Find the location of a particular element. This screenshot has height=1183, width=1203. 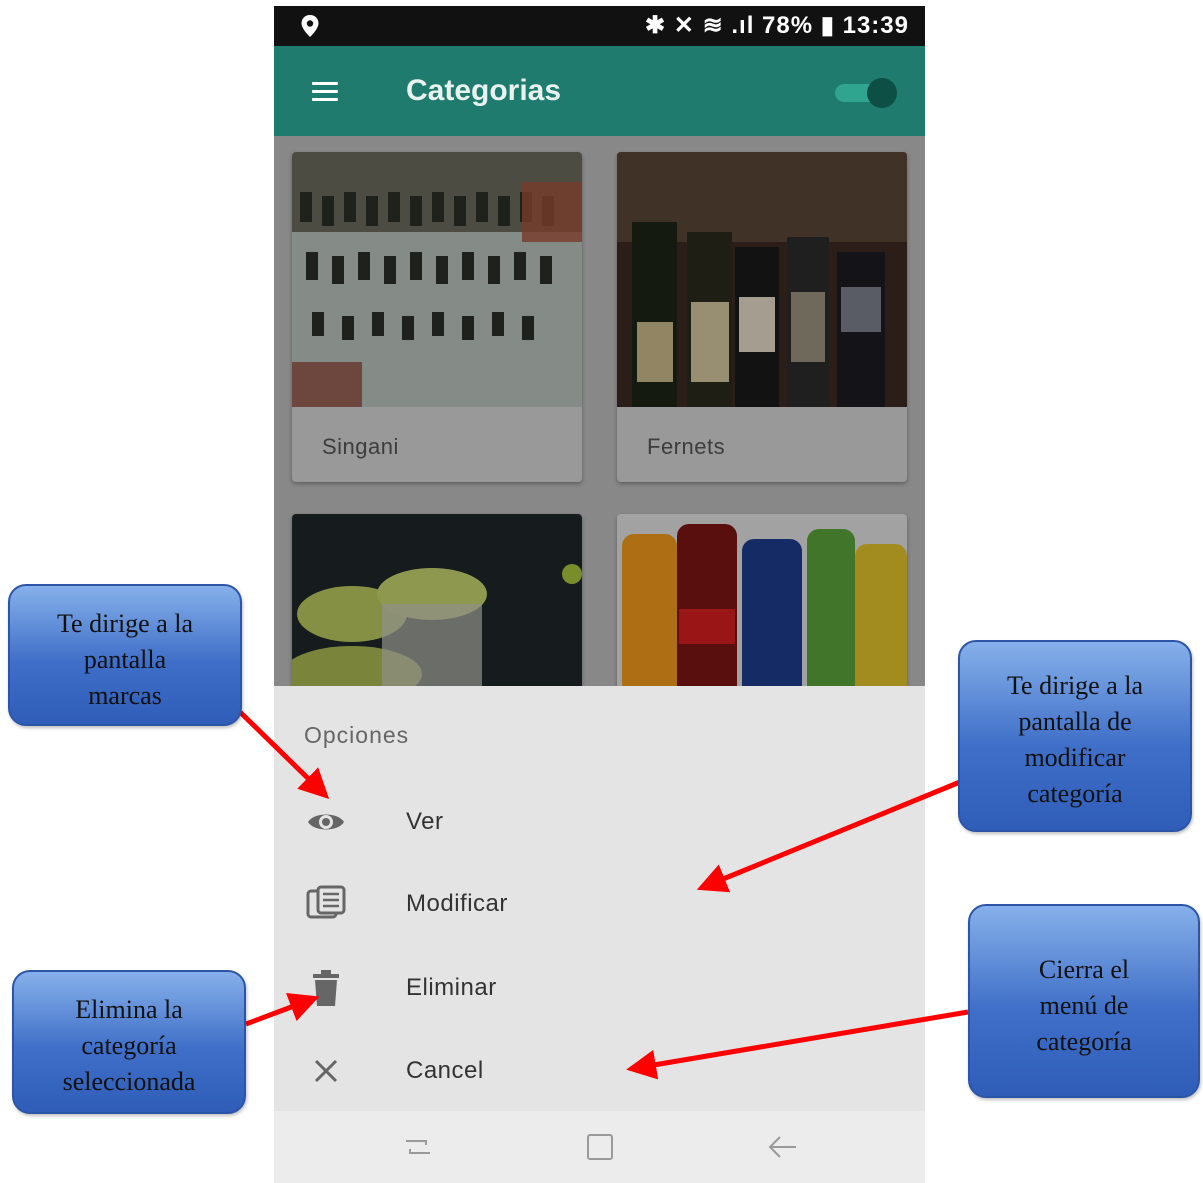

page-title: Categorias is located at coordinates (484, 90).